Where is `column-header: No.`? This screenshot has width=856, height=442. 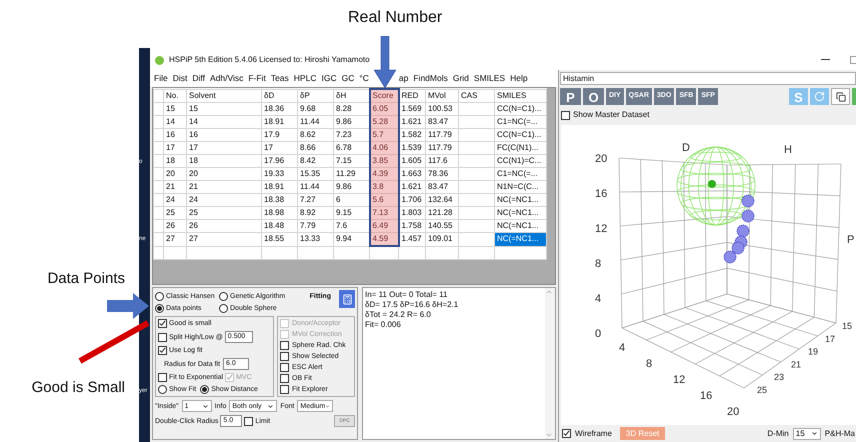 column-header: No. is located at coordinates (175, 95).